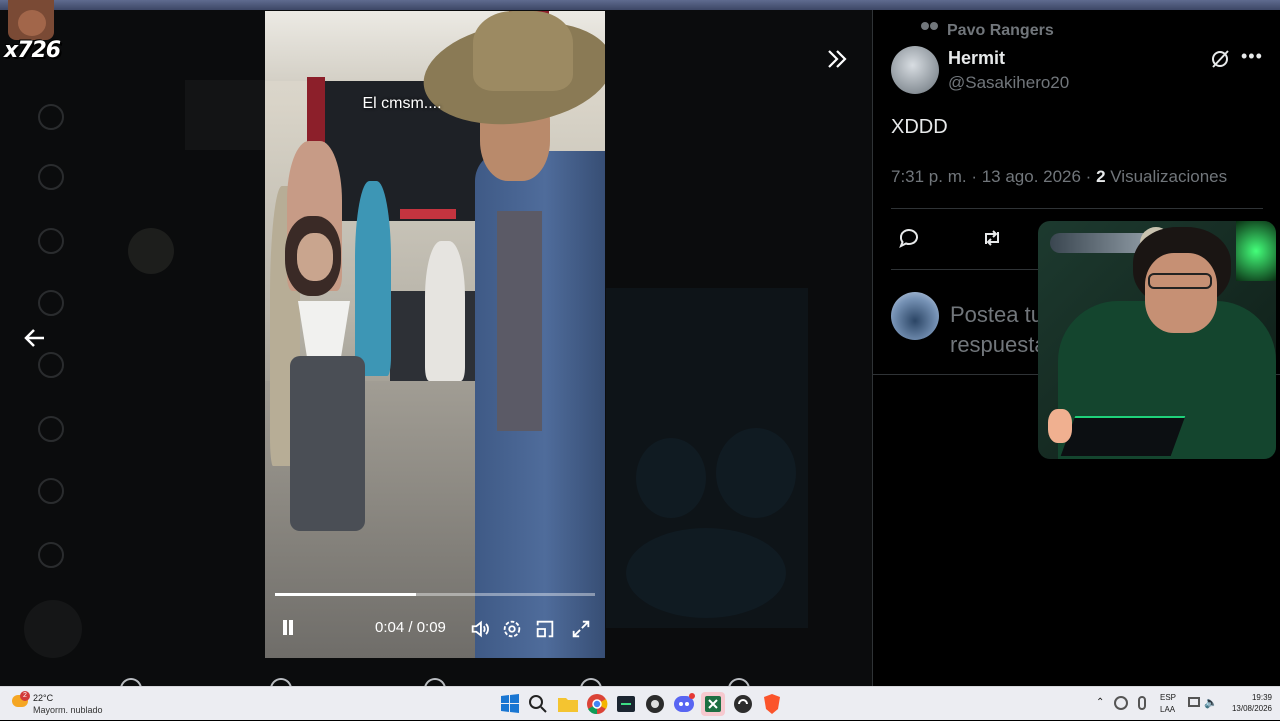 The height and width of the screenshot is (721, 1280). Describe the element at coordinates (994, 176) in the screenshot. I see `post-timestamp: 7:31 p. m. · 13 ago. 2026 ·` at that location.